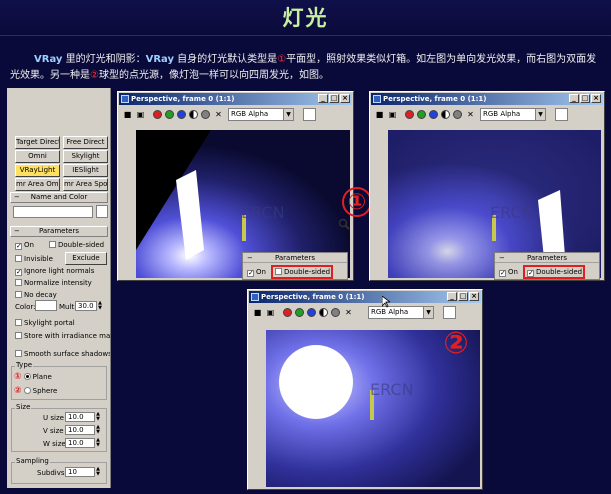  I want to click on viewport-2-double-sided-row: ✓ Double-sided, so click(554, 272).